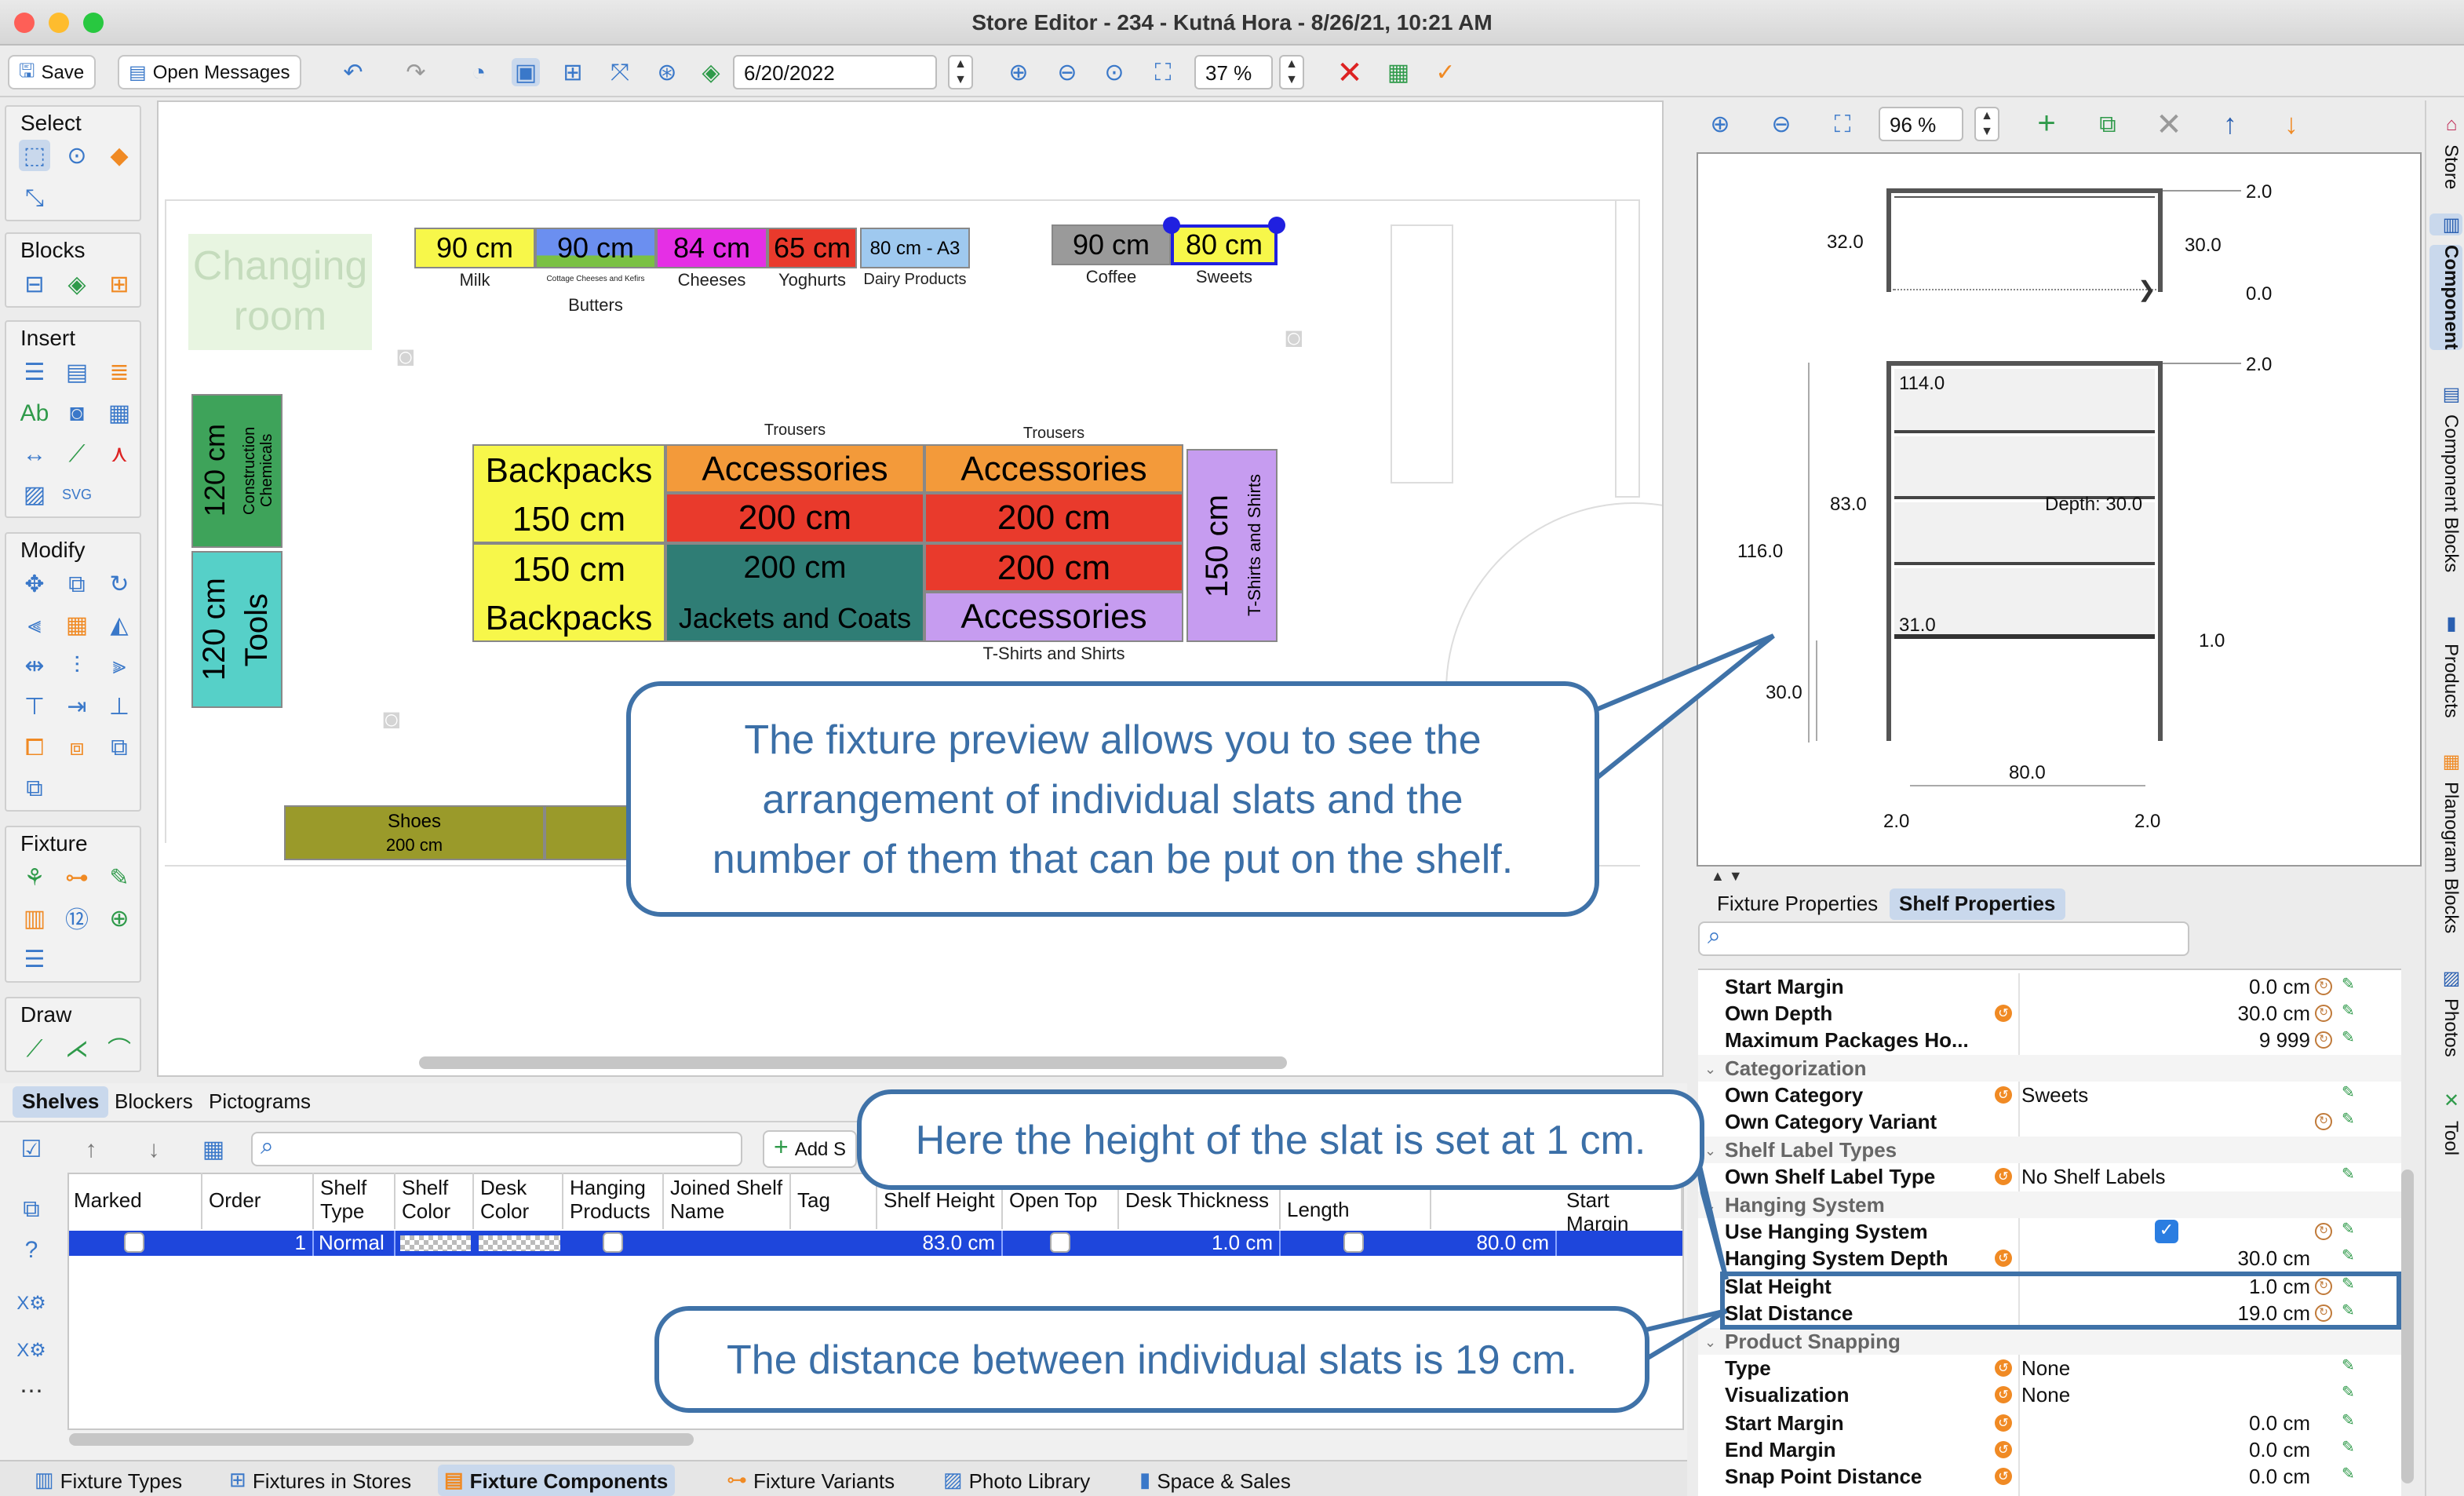  Describe the element at coordinates (1678, 712) in the screenshot. I see `callout-pointer-preview` at that location.